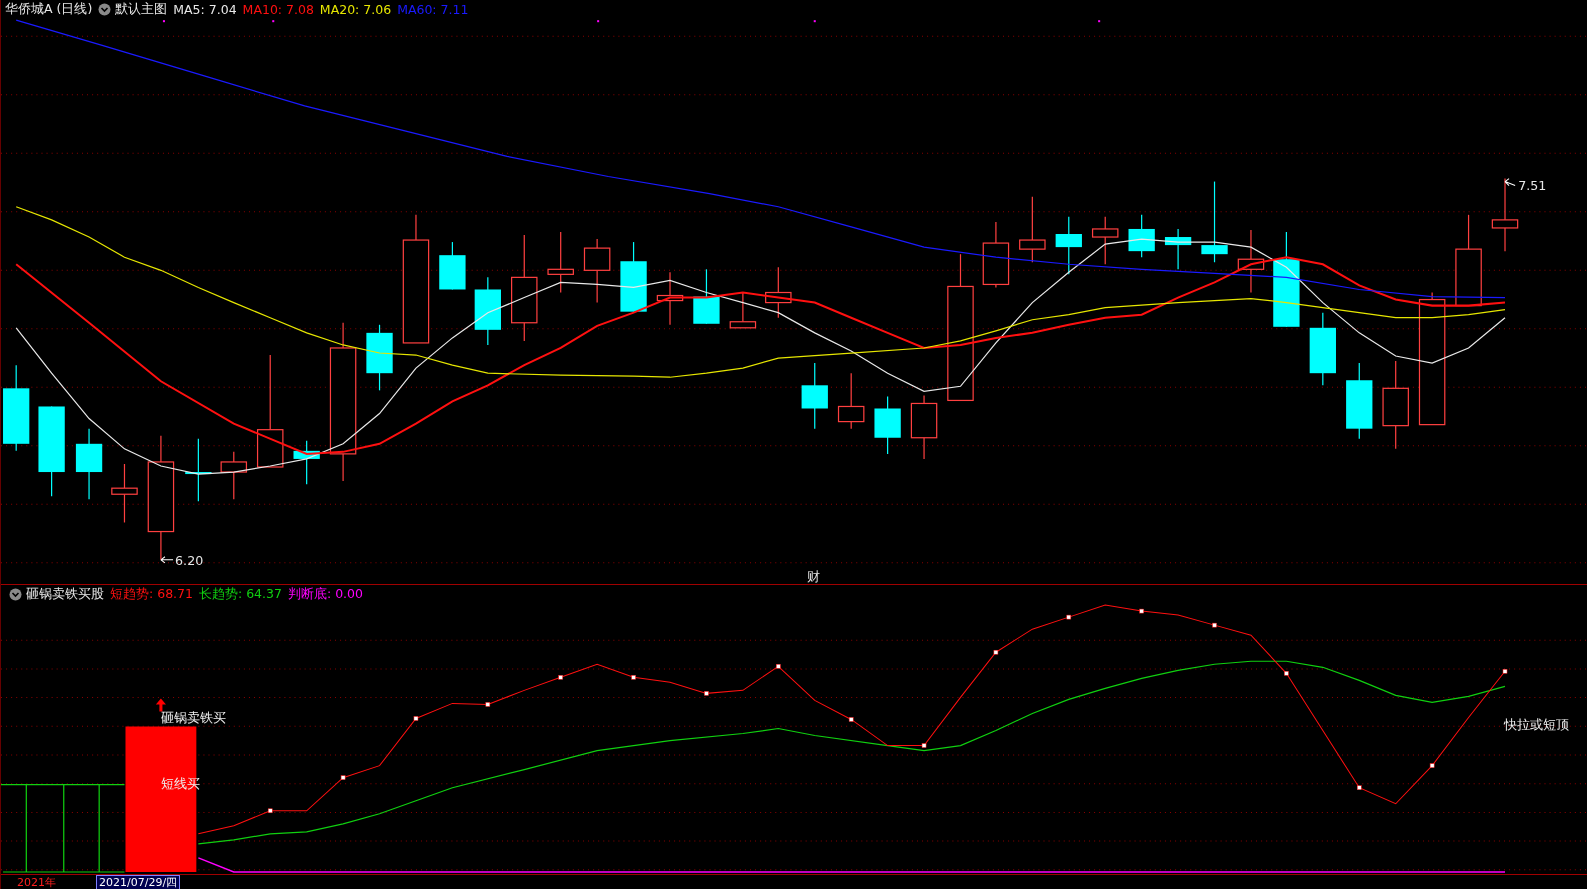  Describe the element at coordinates (36, 882) in the screenshot. I see `date-label: 2021年` at that location.